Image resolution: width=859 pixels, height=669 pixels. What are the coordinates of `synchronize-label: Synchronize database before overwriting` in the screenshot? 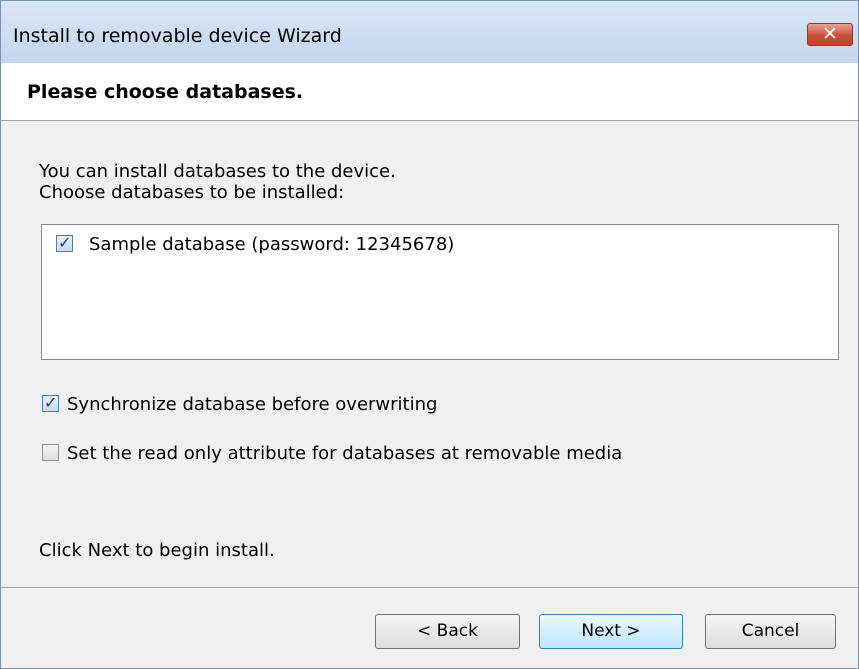 It's located at (252, 404).